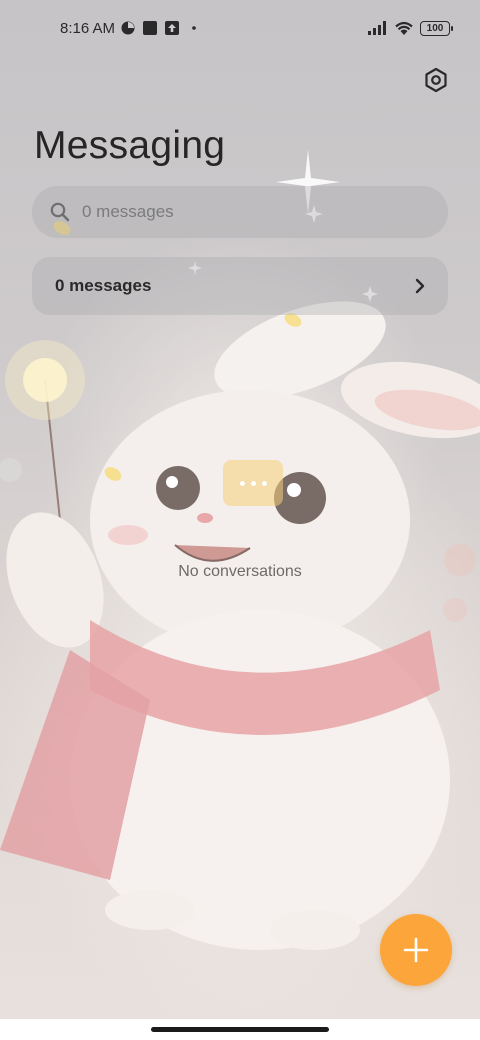 This screenshot has height=1040, width=480. What do you see at coordinates (194, 28) in the screenshot?
I see `small-dot-icon` at bounding box center [194, 28].